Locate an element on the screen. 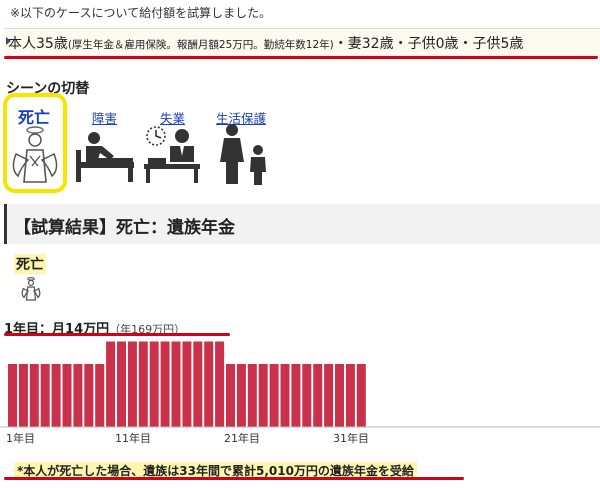 The width and height of the screenshot is (600, 488). profile-person: 本人35歳 is located at coordinates (38, 44).